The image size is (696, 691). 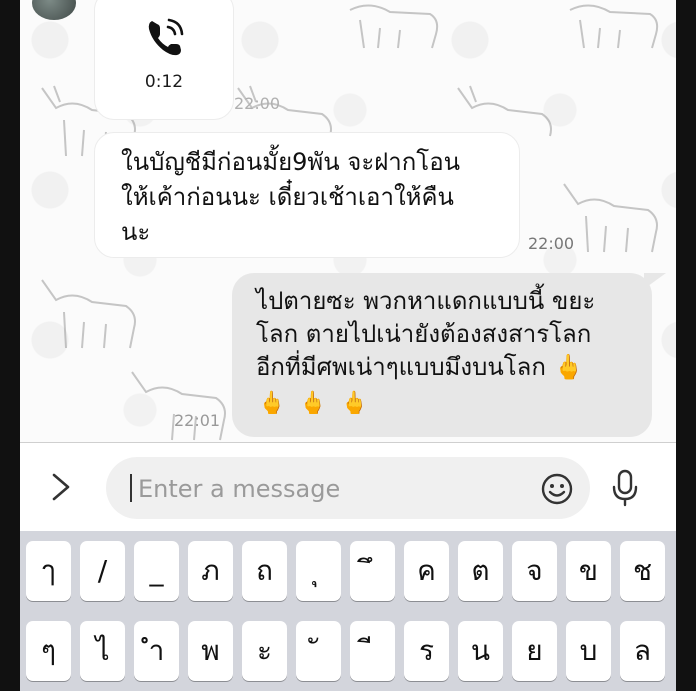 I want to click on key: ล, so click(x=642, y=651).